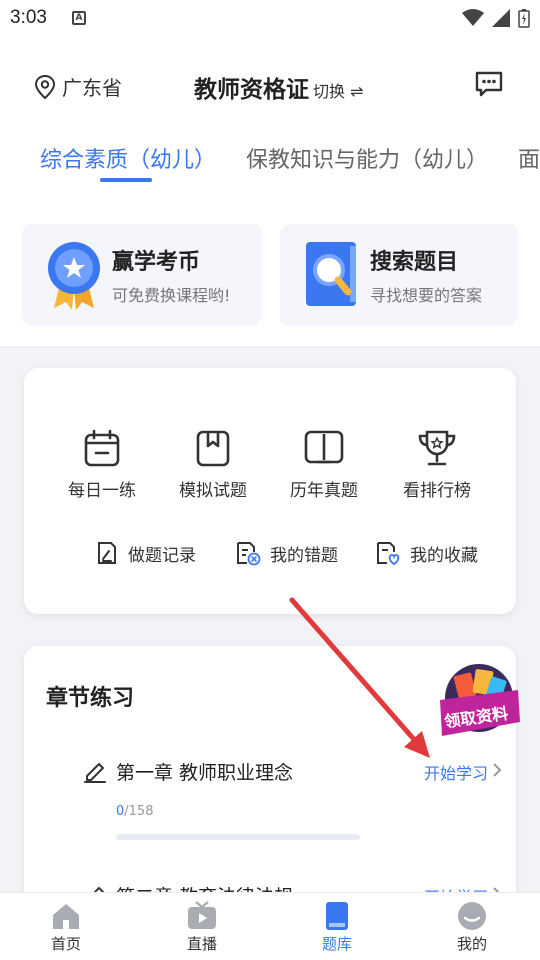 The image size is (540, 960). I want to click on nav-question-bank-label: 题库, so click(336, 944).